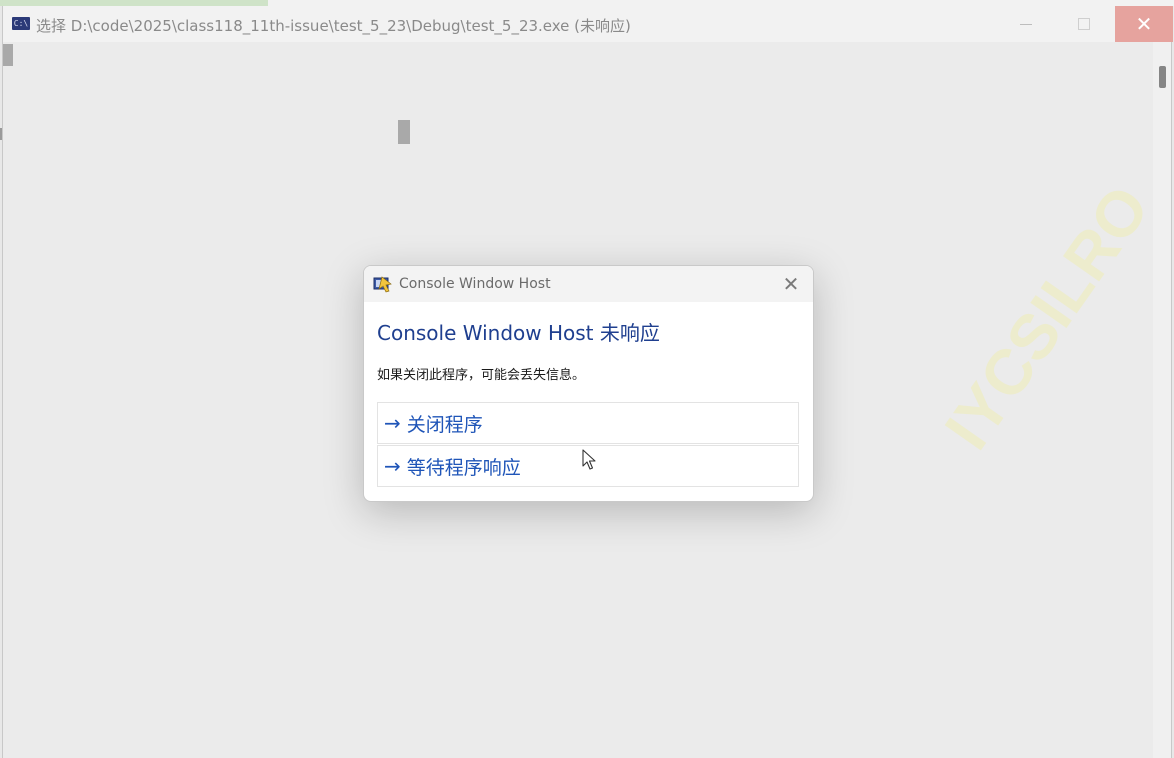  I want to click on minimize-button, so click(1026, 24).